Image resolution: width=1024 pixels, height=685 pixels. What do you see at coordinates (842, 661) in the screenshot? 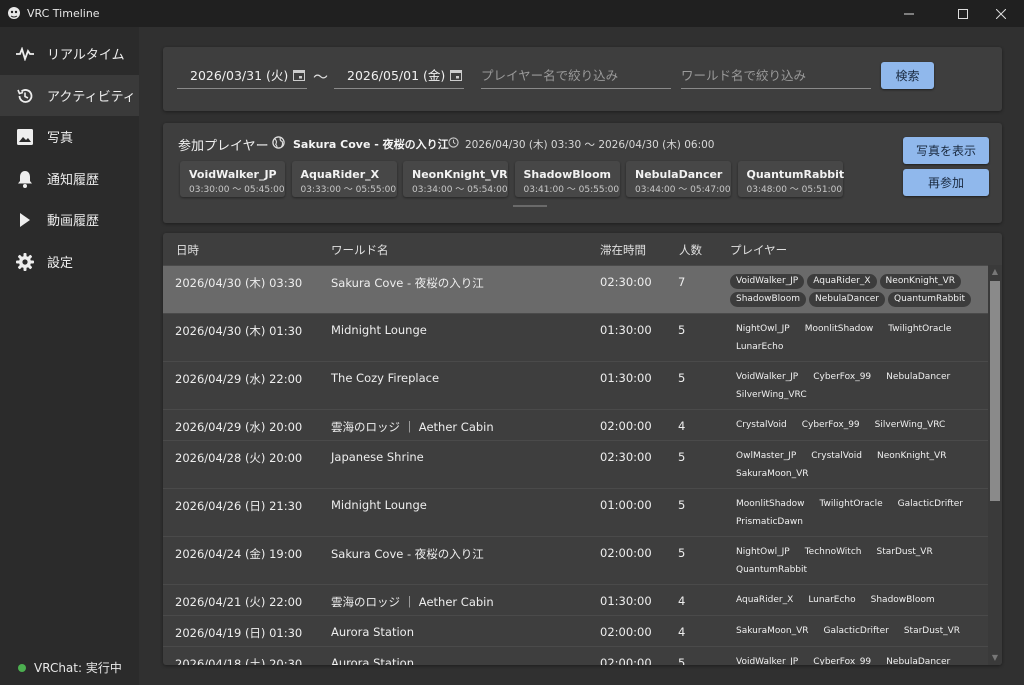
I see `player-tag: CyberFox_99` at bounding box center [842, 661].